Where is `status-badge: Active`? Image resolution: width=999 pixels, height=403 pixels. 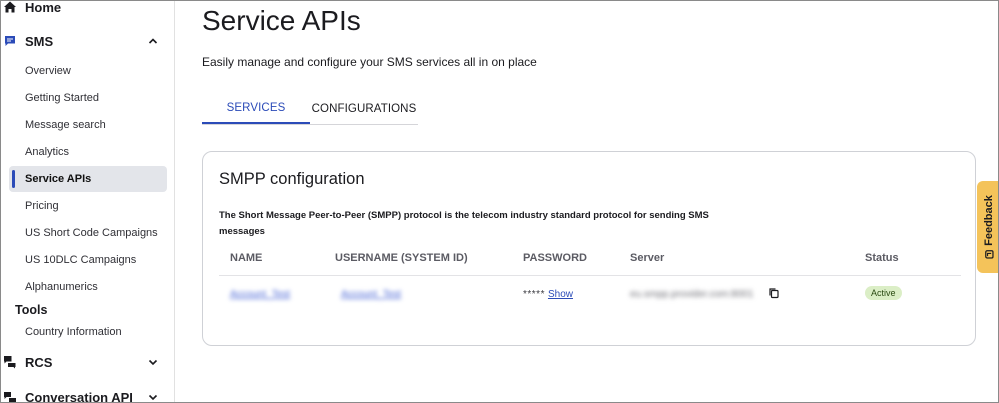 status-badge: Active is located at coordinates (883, 293).